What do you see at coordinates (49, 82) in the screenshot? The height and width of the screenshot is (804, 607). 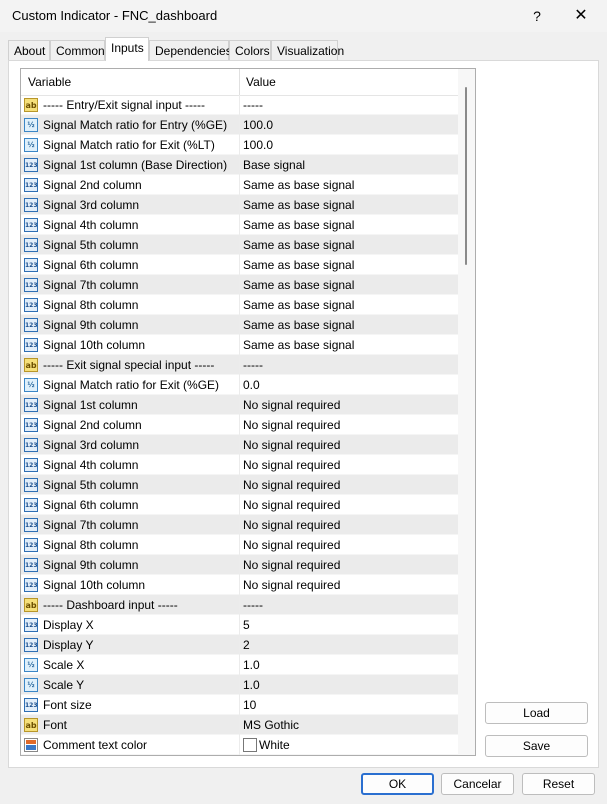 I see `column-header-variable: Variable` at bounding box center [49, 82].